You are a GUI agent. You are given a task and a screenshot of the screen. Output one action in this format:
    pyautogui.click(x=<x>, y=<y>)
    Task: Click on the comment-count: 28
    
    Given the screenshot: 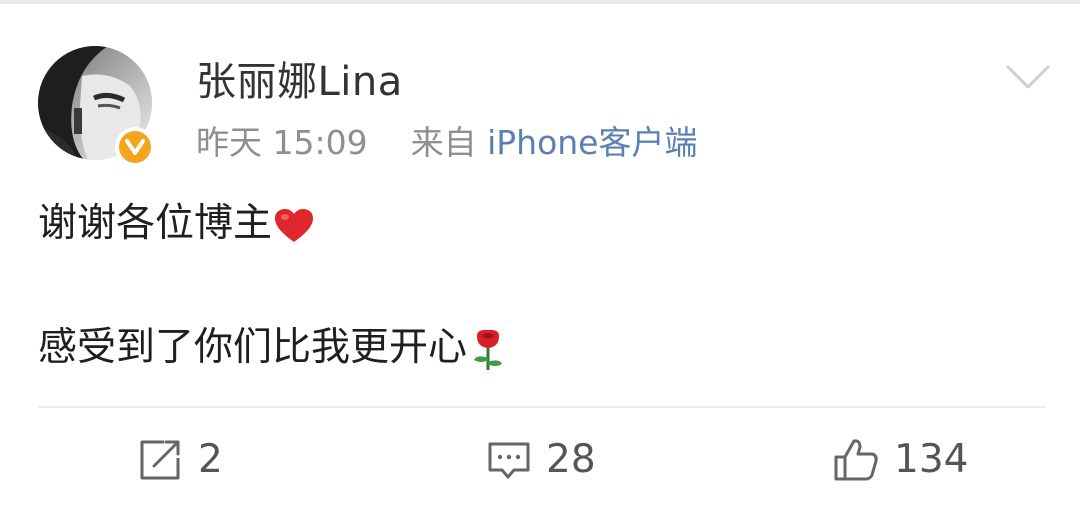 What is the action you would take?
    pyautogui.click(x=571, y=459)
    